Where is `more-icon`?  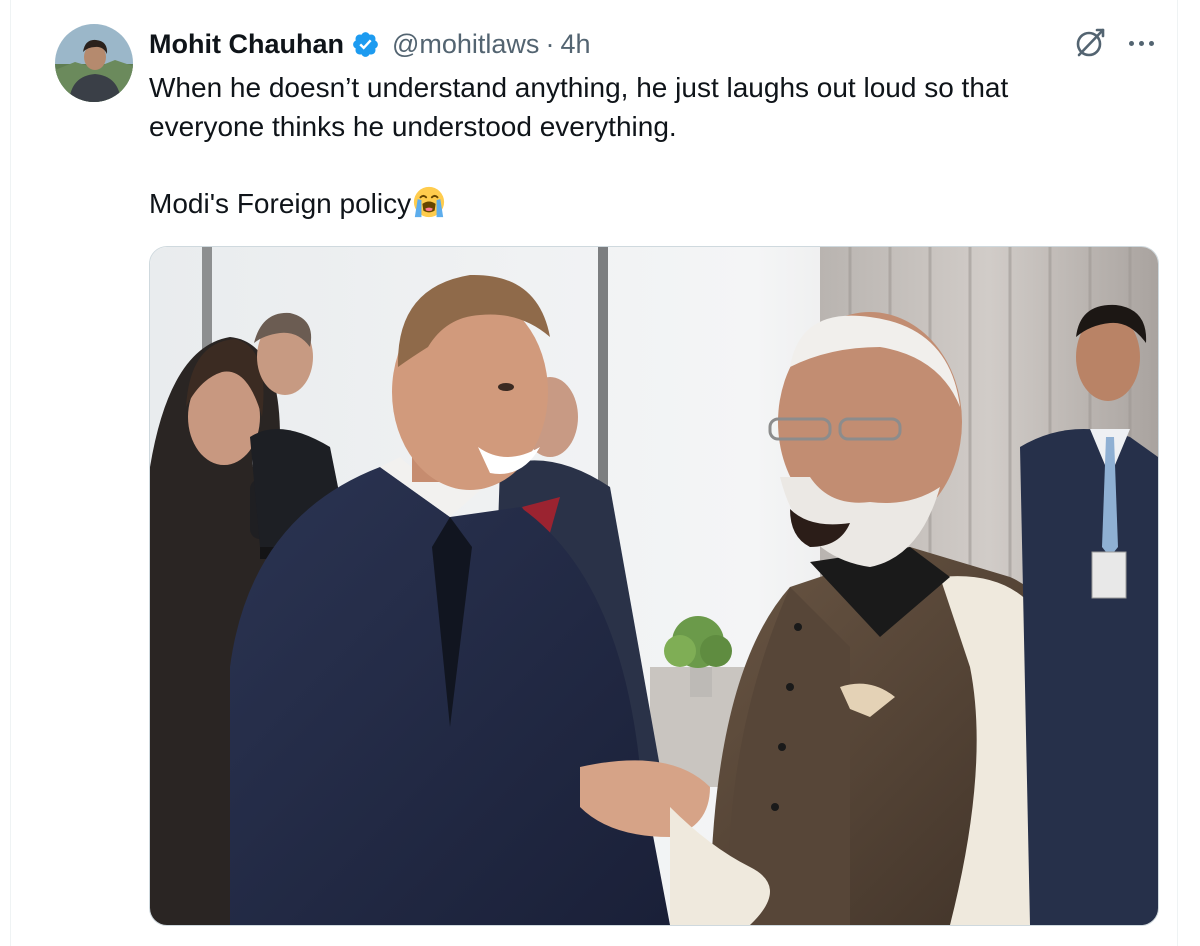
more-icon is located at coordinates (1141, 43).